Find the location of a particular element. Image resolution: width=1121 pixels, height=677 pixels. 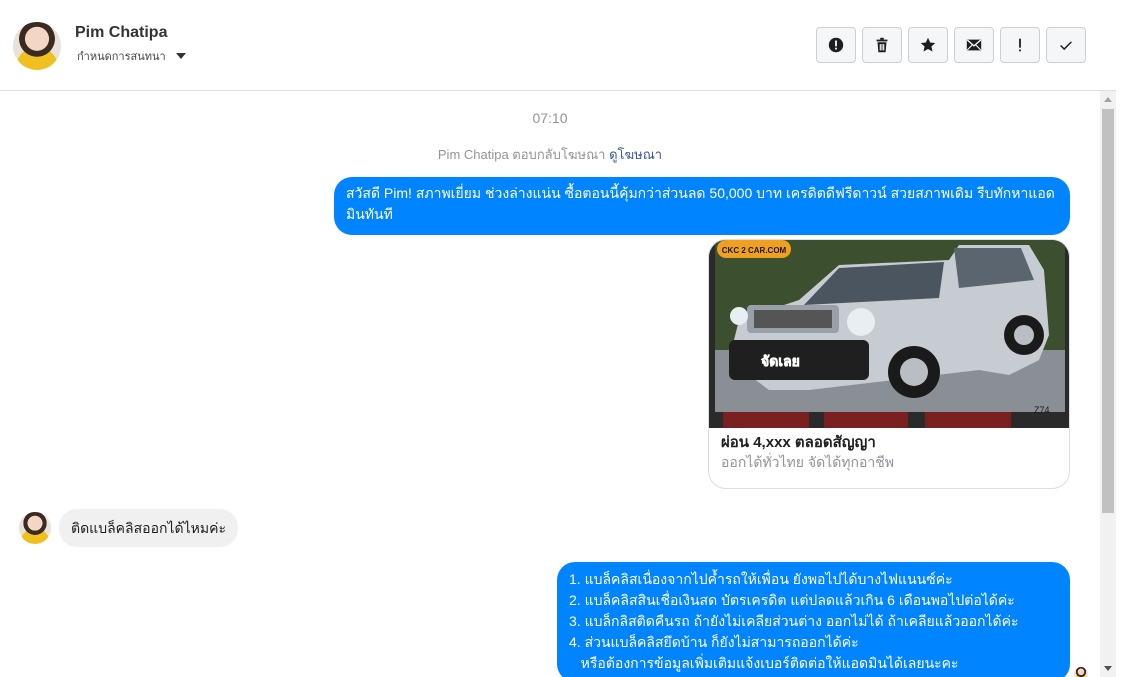

thread-scrollbar is located at coordinates (1108, 384).